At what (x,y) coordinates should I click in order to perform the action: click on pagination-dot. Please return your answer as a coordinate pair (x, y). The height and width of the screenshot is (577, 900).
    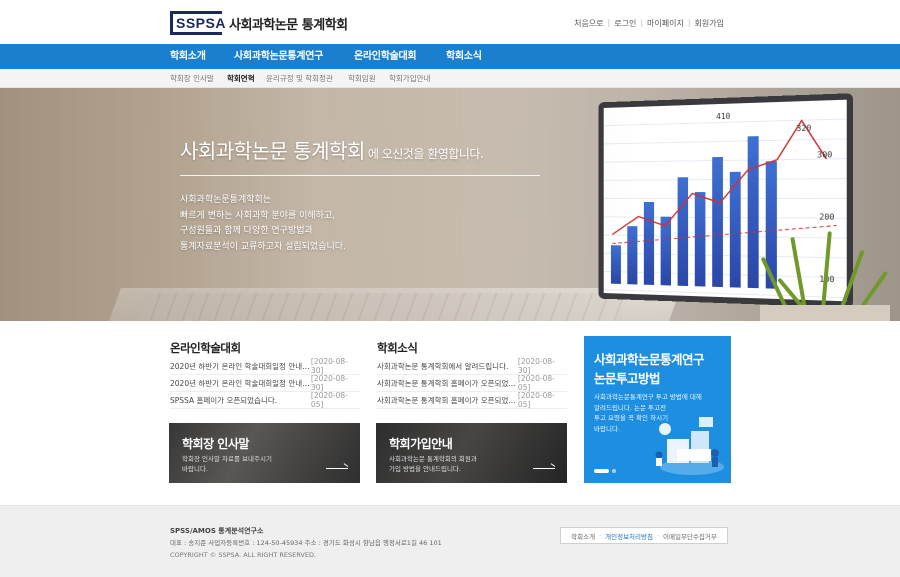
    Looking at the image, I should click on (614, 471).